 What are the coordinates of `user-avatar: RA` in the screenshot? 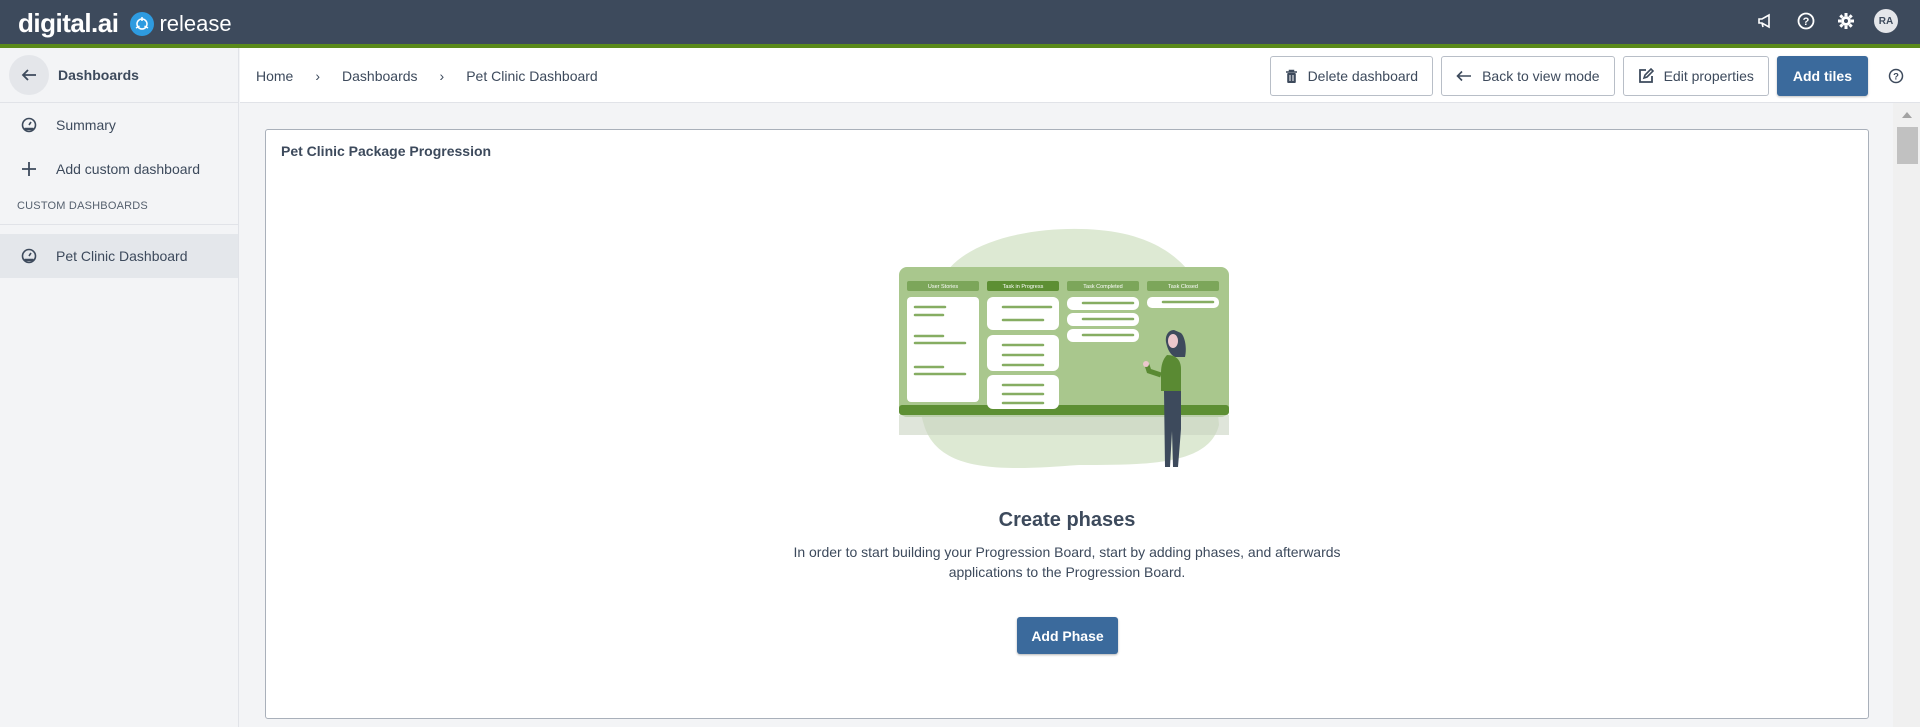 It's located at (1886, 21).